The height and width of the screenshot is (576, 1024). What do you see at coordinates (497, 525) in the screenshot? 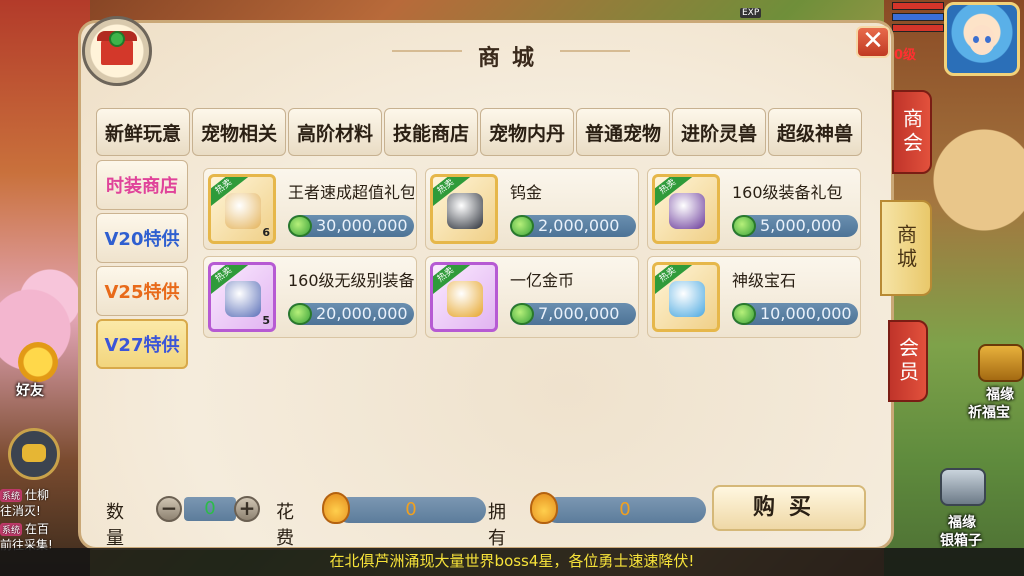
I see `owned-label: 拥有` at bounding box center [497, 525].